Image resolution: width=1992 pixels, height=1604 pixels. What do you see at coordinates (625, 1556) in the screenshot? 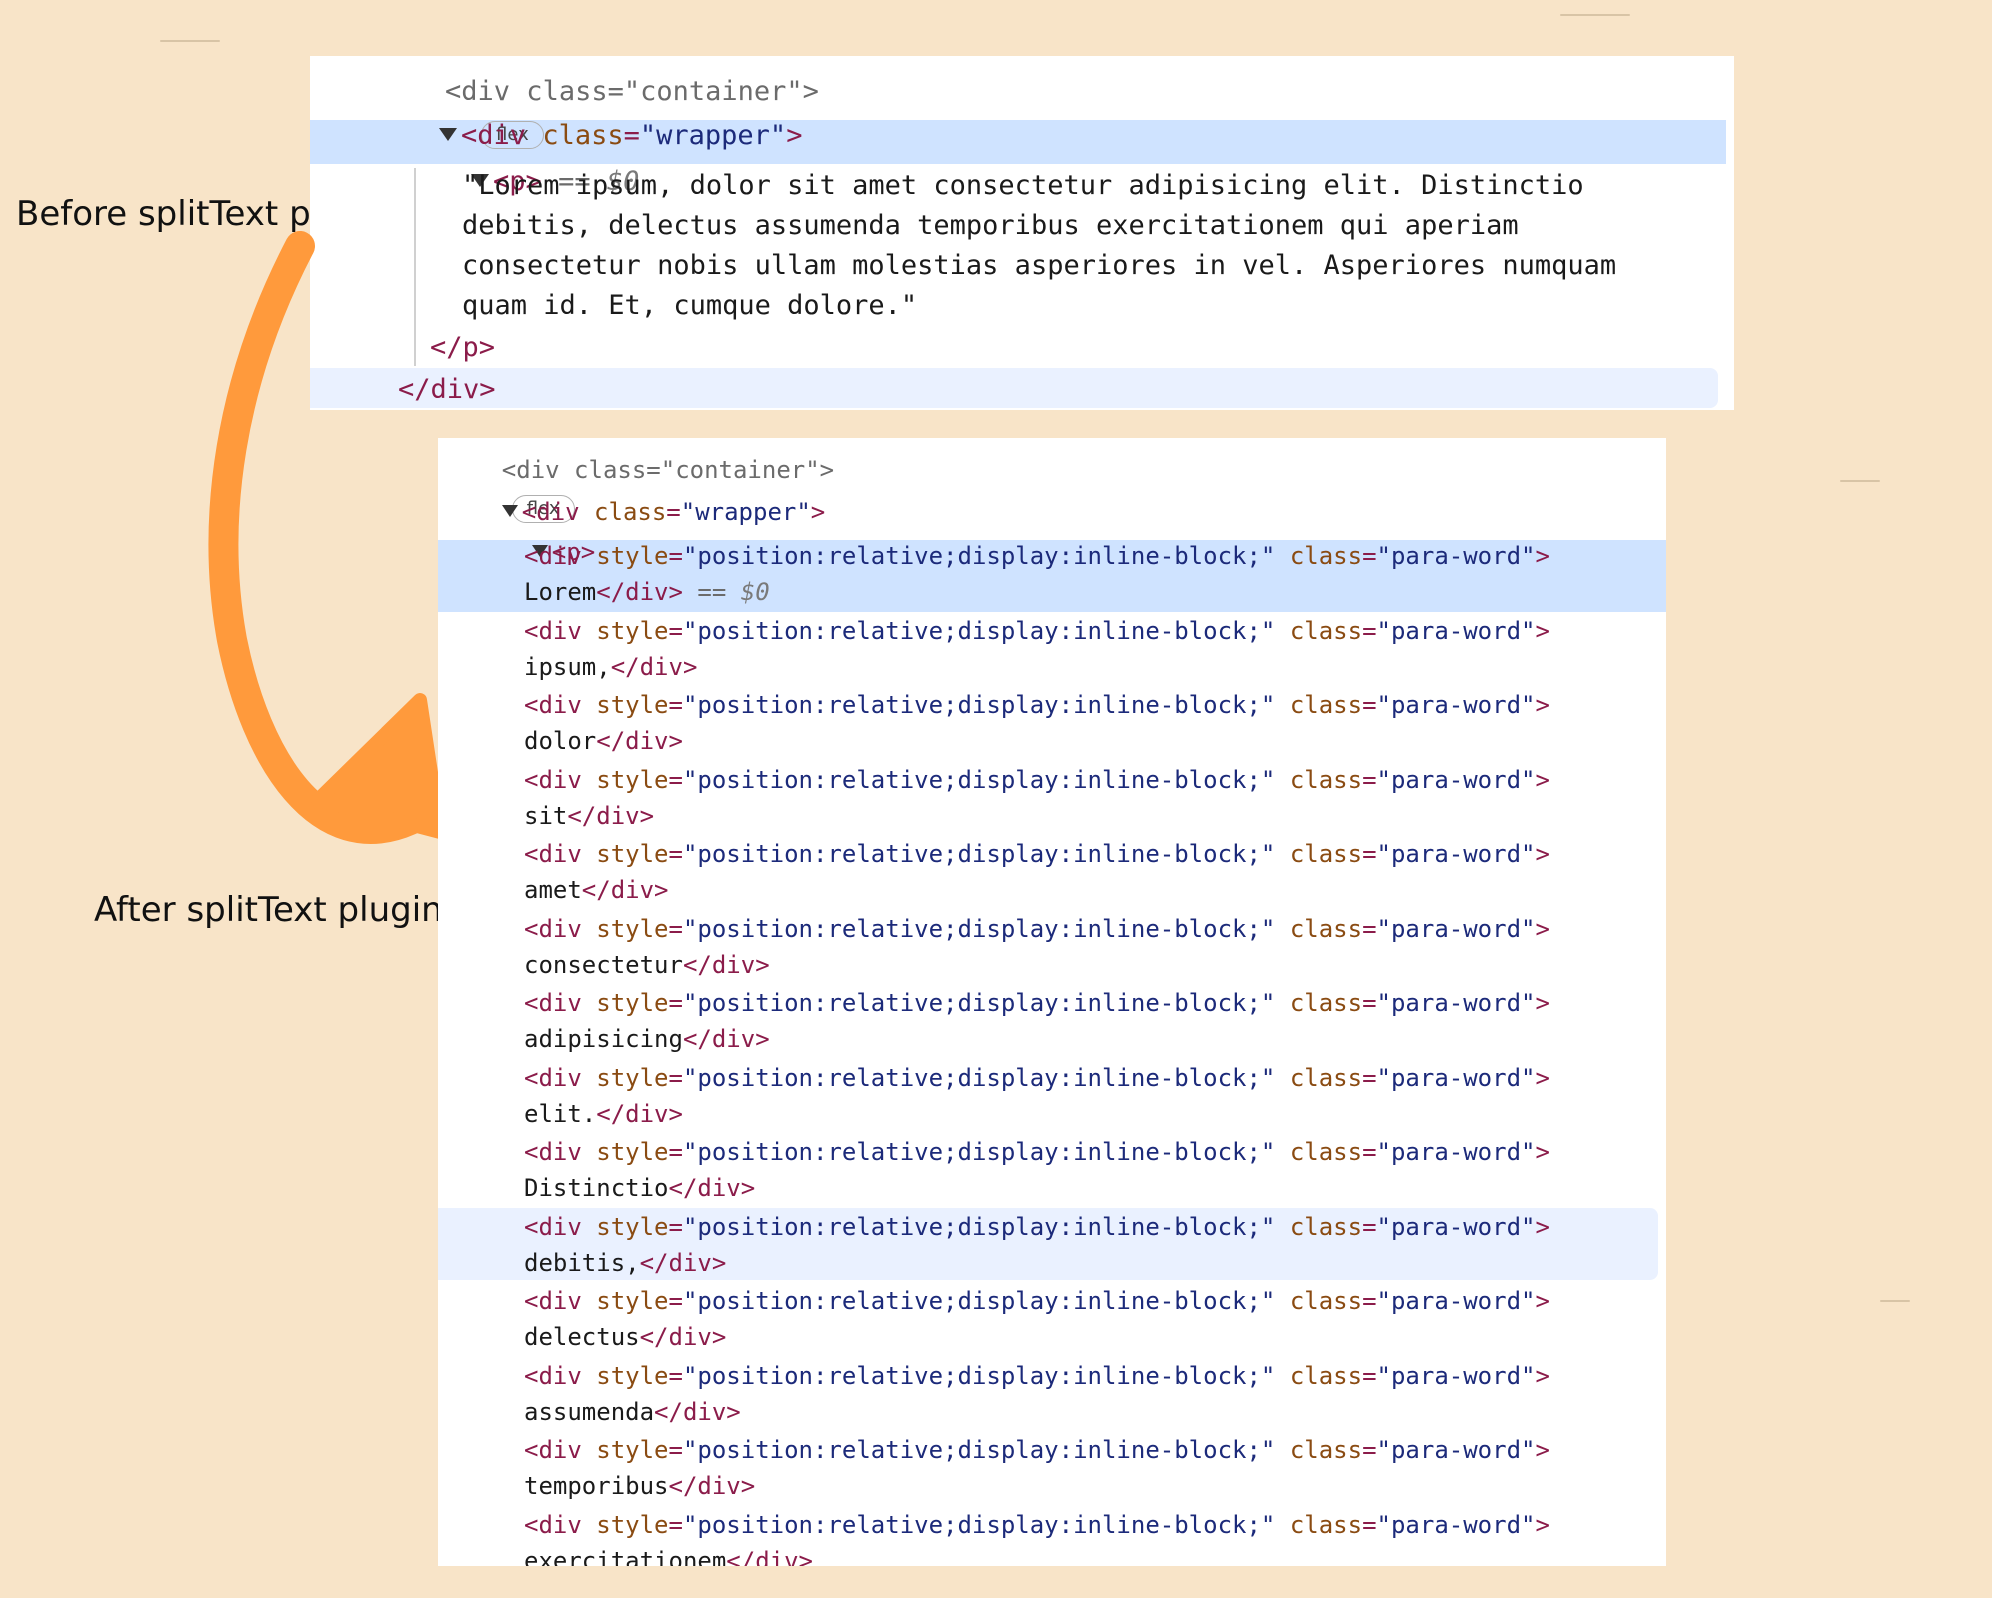
I see `word-text: exercitationem` at bounding box center [625, 1556].